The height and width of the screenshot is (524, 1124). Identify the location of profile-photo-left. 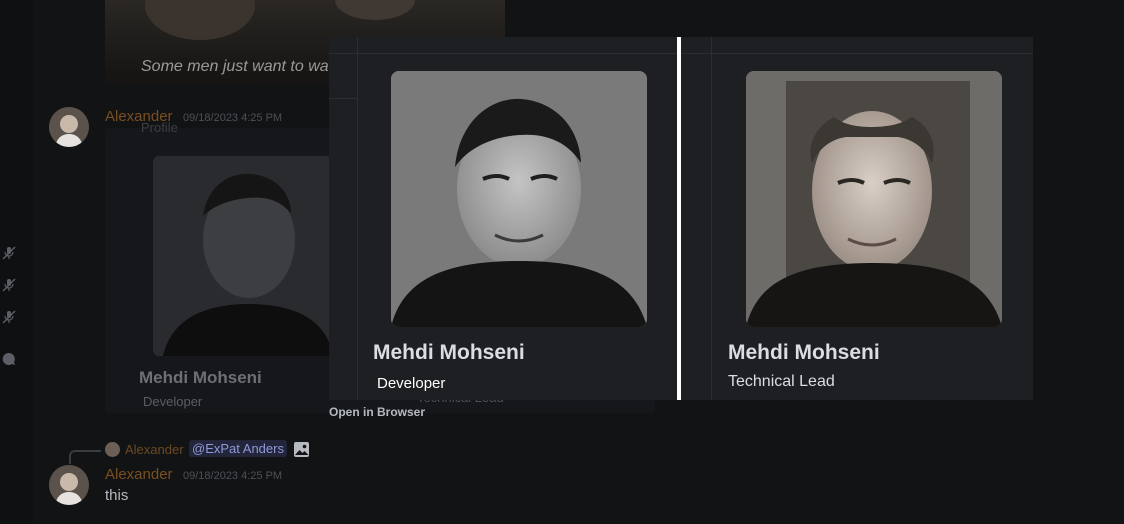
(519, 199).